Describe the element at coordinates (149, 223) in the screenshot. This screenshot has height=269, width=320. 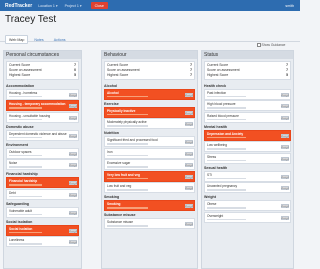
I see `list-item: Substance misuse Assign` at that location.